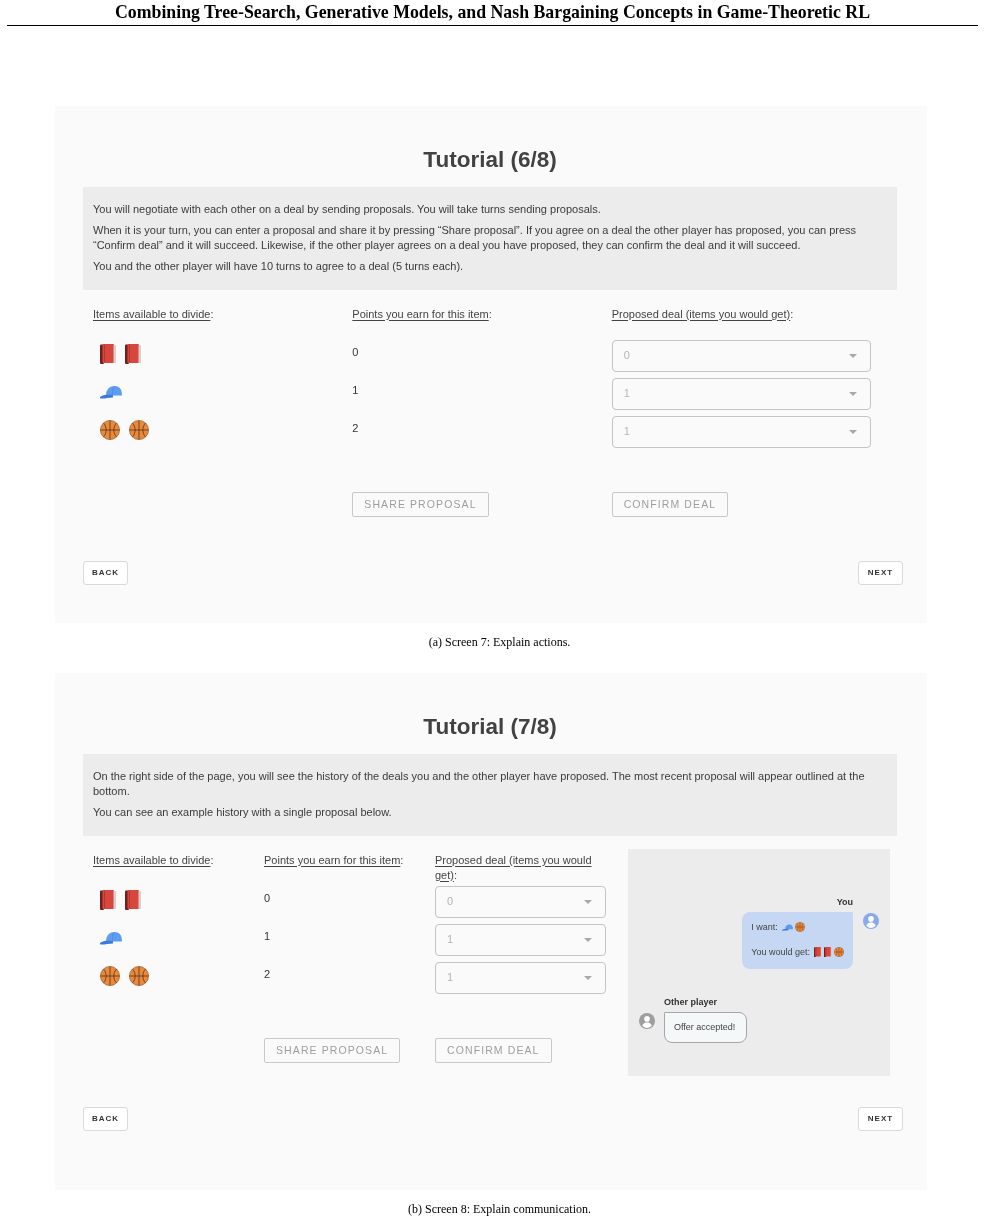 This screenshot has height=1223, width=985. I want to click on instruction-text: When it is your turn, you can enter a proposal and share it by pressing “Share proposal”. If you agree on a deal the other player has proposed, you can press “Confirm deal” and it will succeed. Likewise, if the other player agrees on a deal you have proposed, they can confirm the deal and it will succeed., so click(475, 237).